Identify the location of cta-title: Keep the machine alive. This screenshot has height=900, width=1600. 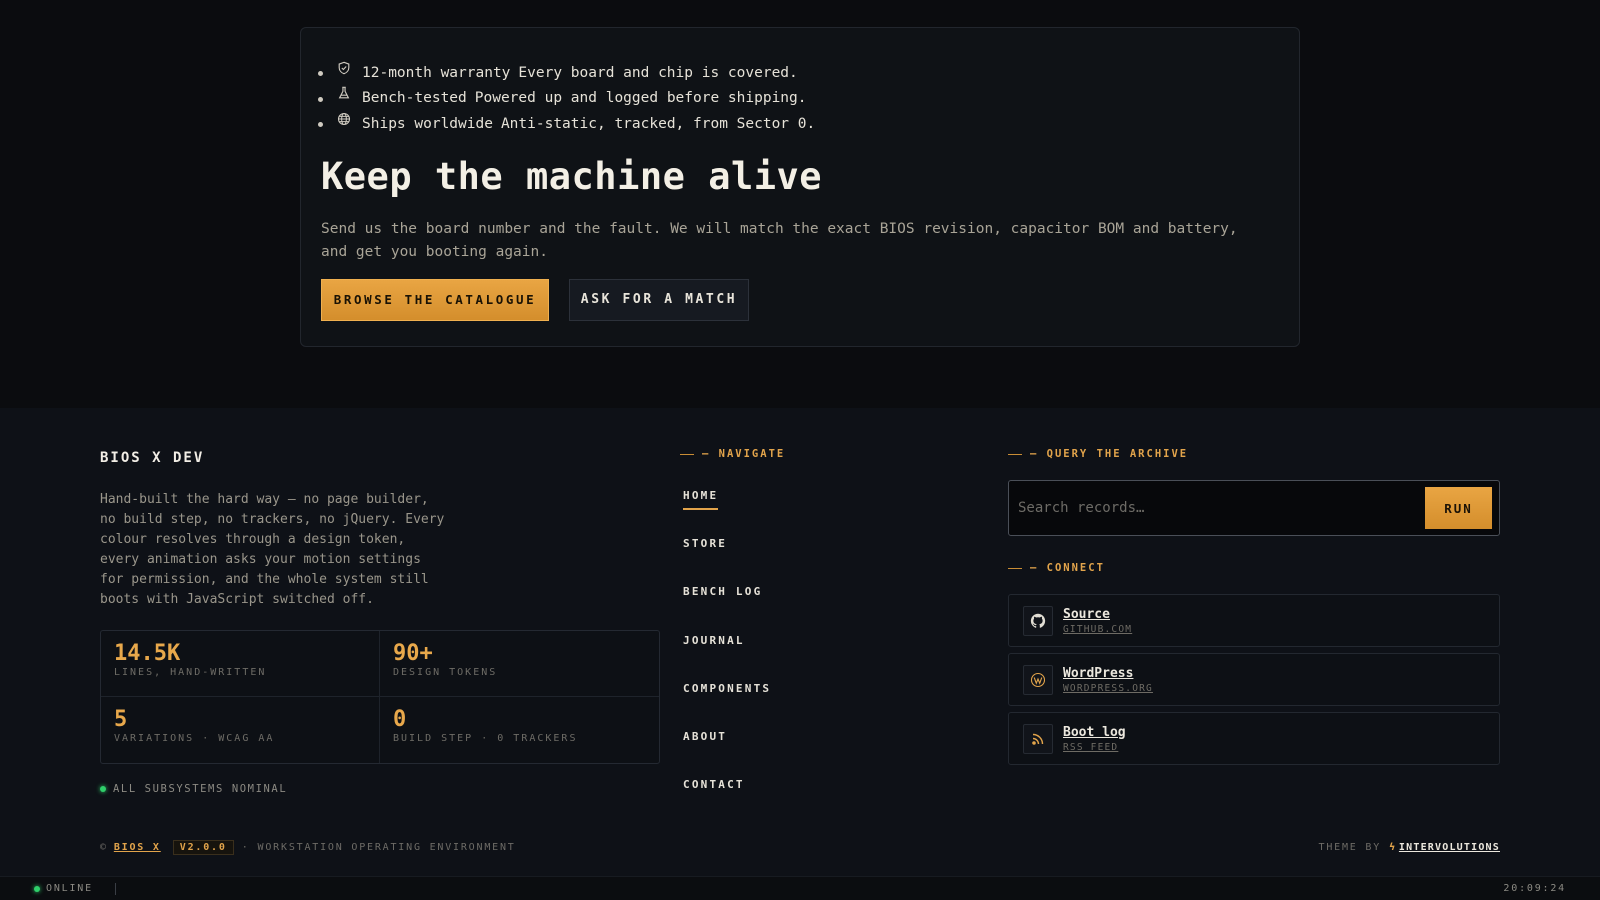
(572, 176).